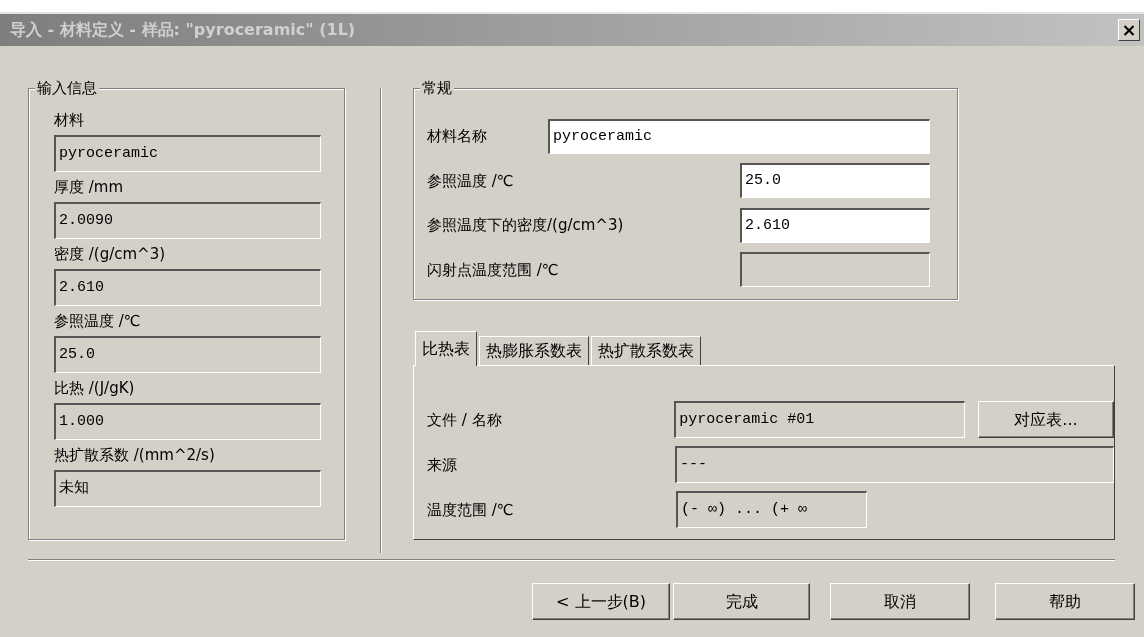 The height and width of the screenshot is (637, 1144). What do you see at coordinates (819, 419) in the screenshot?
I see `readonly-field: pyroceramic #01` at bounding box center [819, 419].